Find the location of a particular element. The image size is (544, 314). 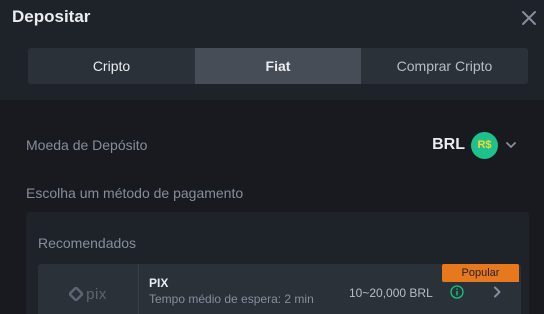

tab-group: Cripto Fiat Comprar Cripto is located at coordinates (278, 66).